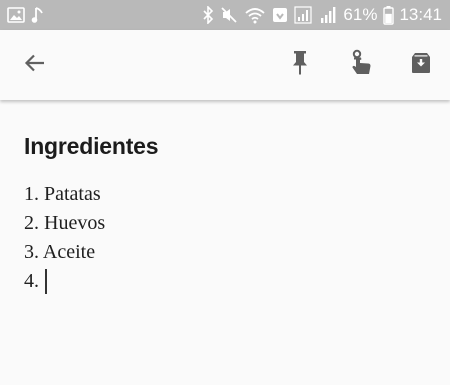  What do you see at coordinates (46, 281) in the screenshot?
I see `text-cursor` at bounding box center [46, 281].